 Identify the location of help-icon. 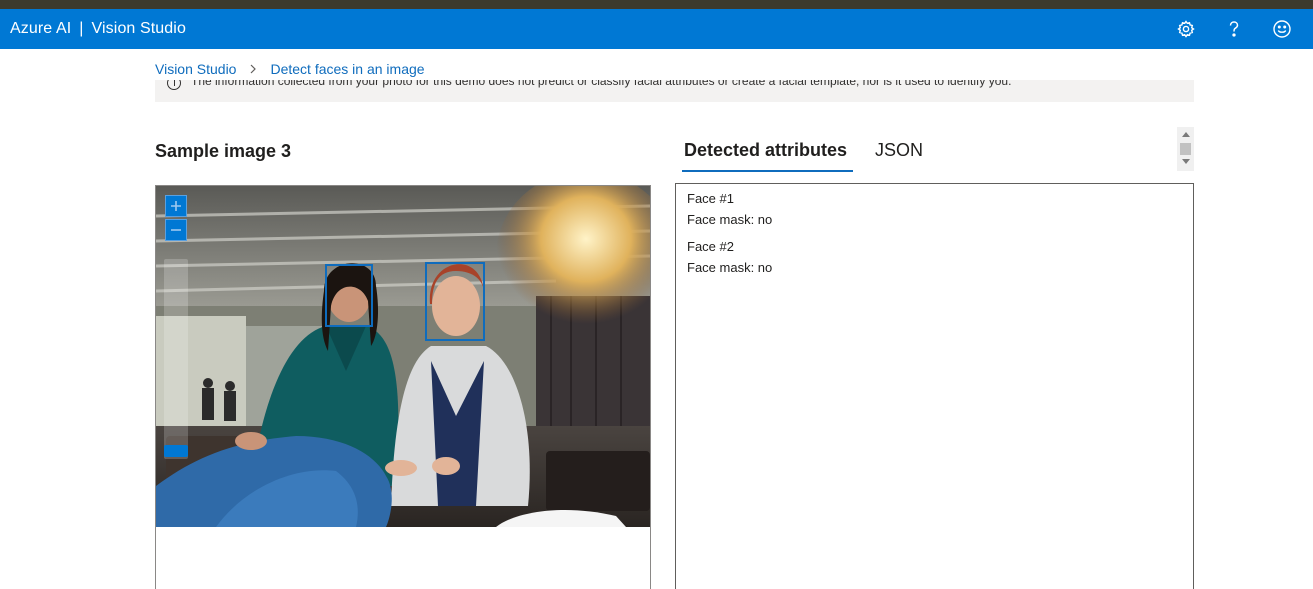
(1234, 29).